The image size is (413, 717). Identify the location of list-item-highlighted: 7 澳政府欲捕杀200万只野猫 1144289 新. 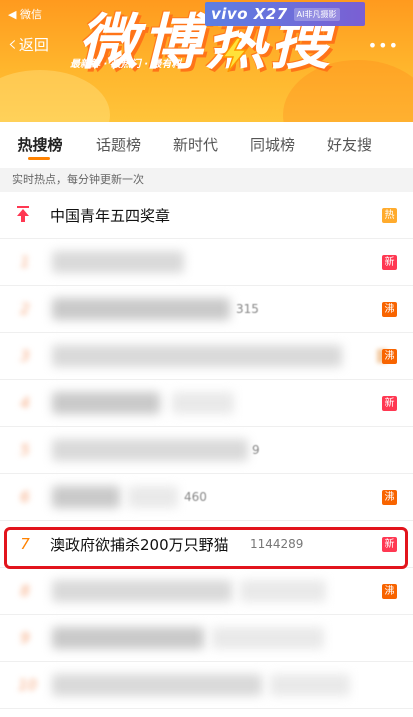
(206, 544).